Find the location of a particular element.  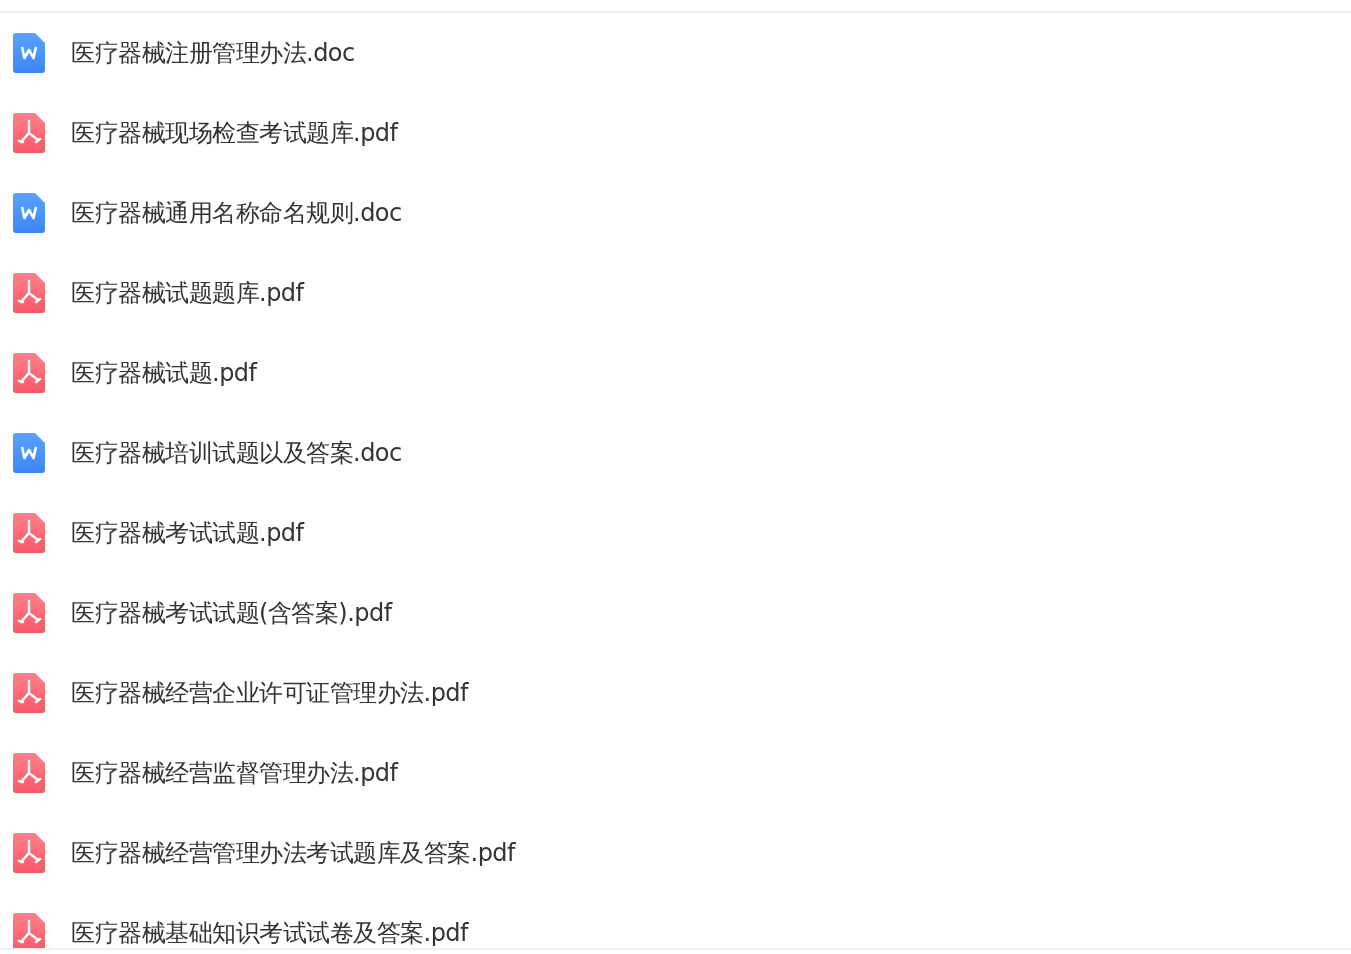

file-name: 医疗器械经营企业许可证管理办法.pdf is located at coordinates (270, 693).